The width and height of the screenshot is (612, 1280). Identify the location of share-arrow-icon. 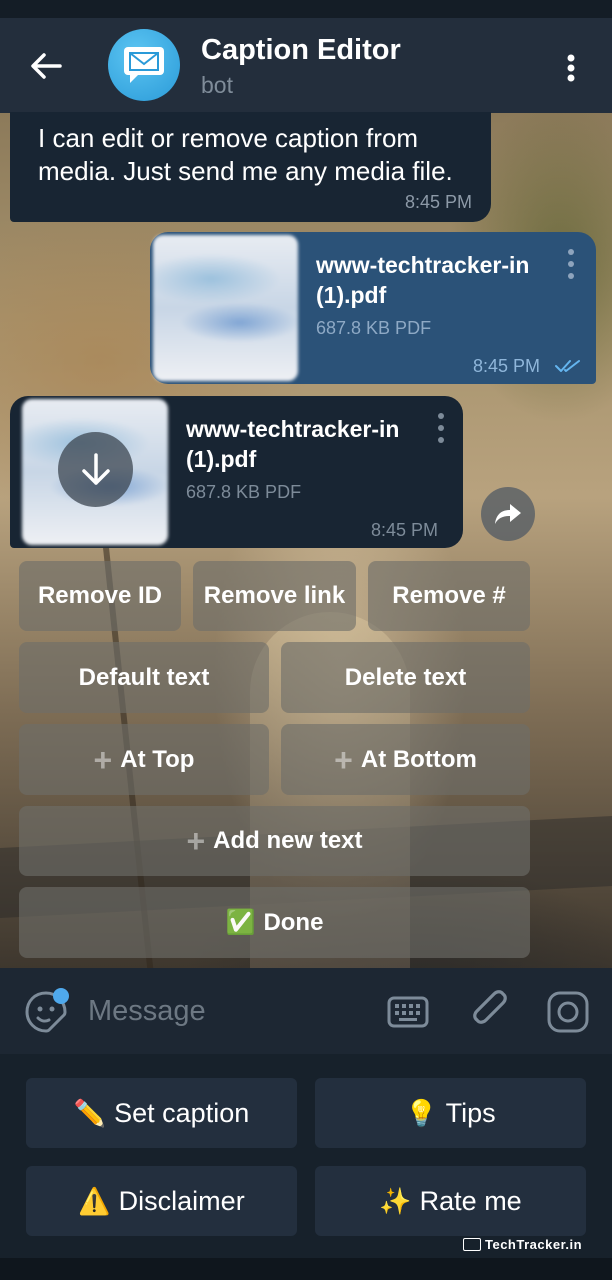
(508, 514).